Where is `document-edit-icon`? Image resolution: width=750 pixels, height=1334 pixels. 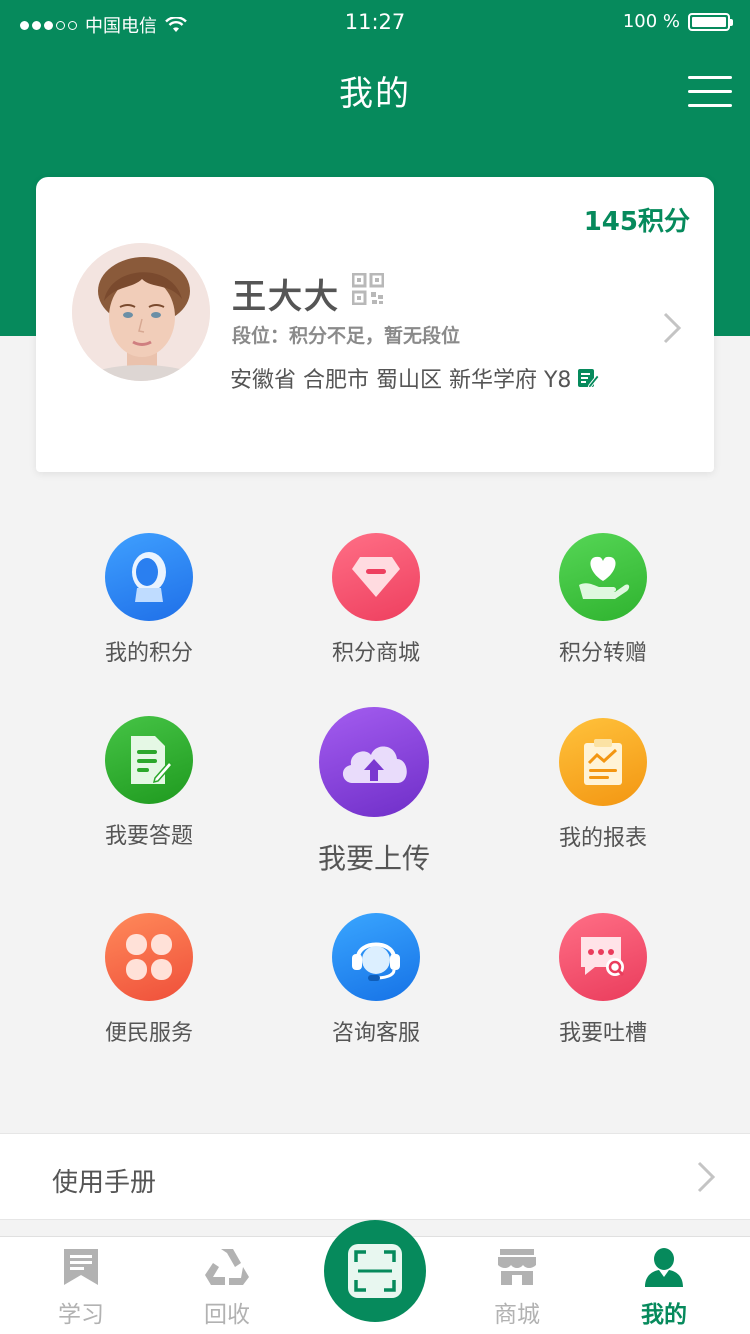 document-edit-icon is located at coordinates (149, 760).